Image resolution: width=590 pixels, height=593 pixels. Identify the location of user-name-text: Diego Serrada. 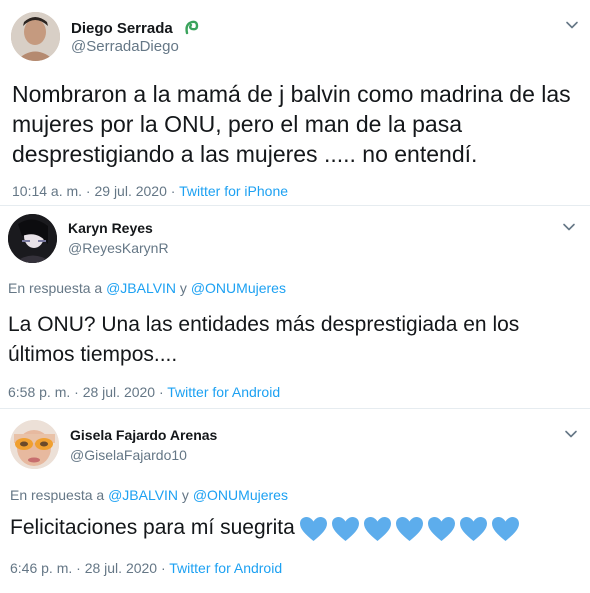
(122, 28).